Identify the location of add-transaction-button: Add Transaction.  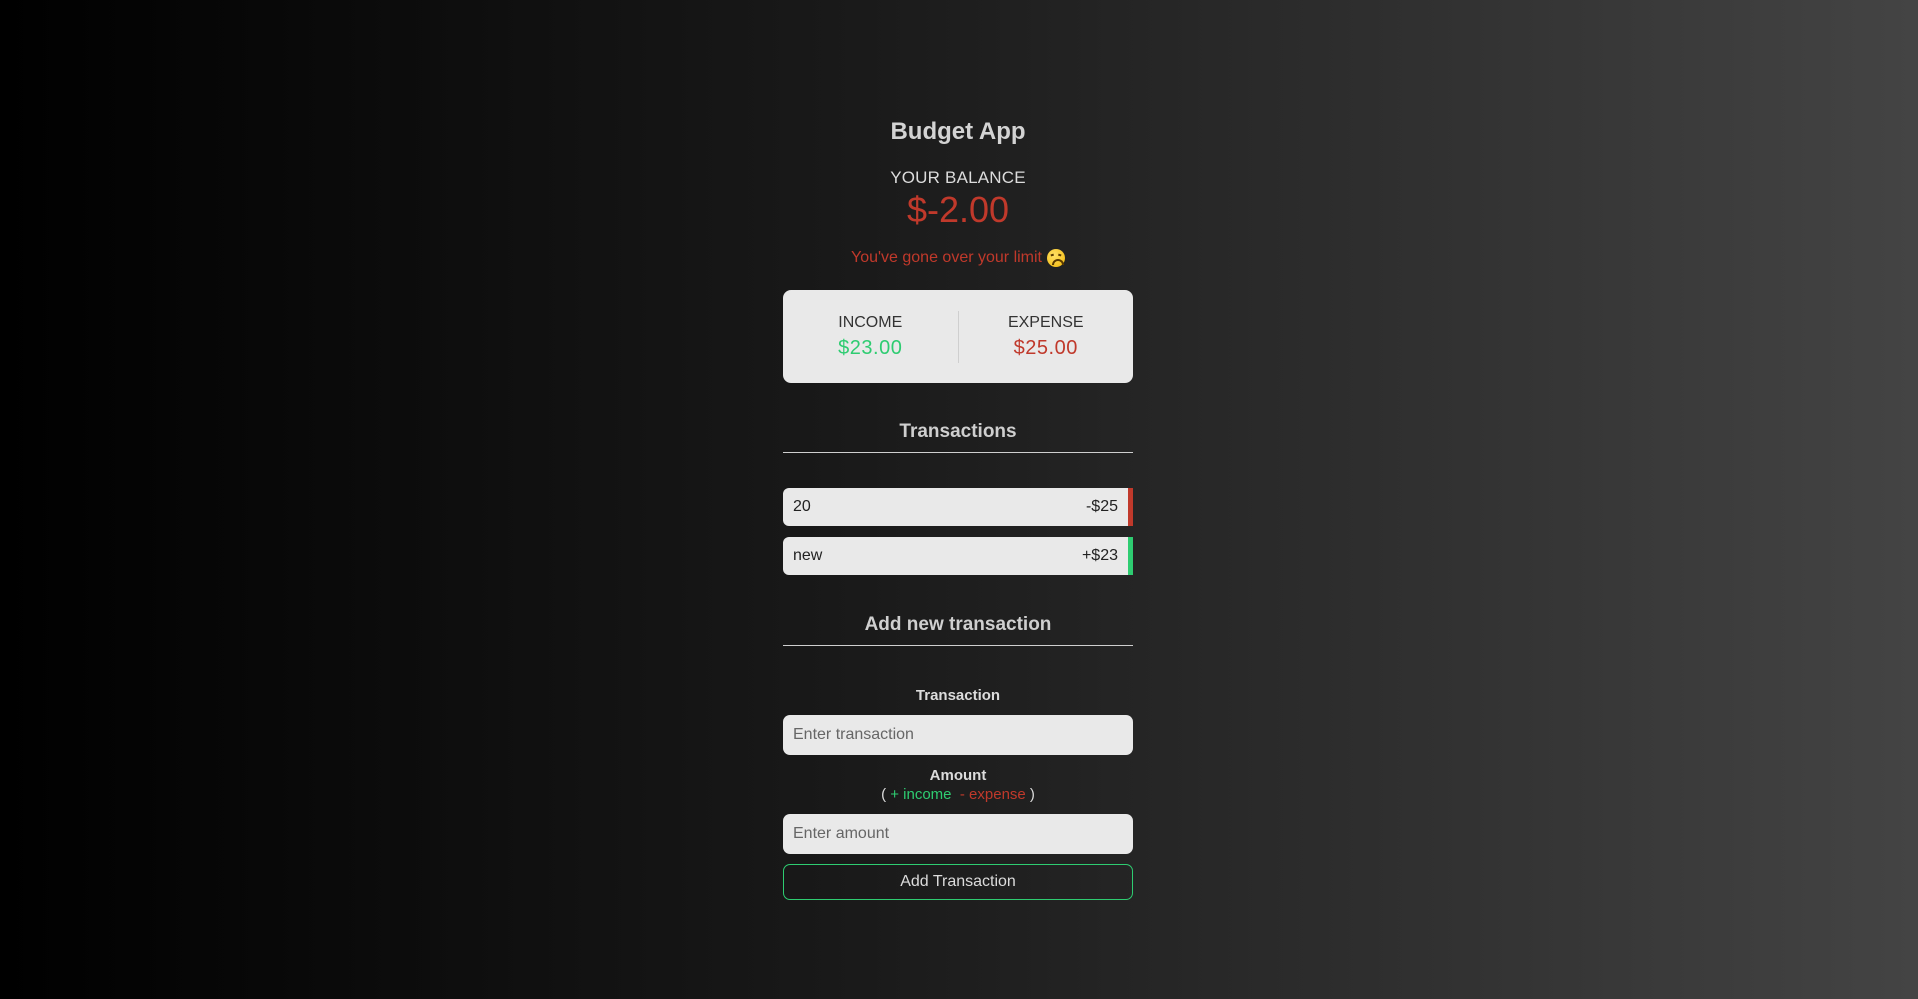
(958, 882).